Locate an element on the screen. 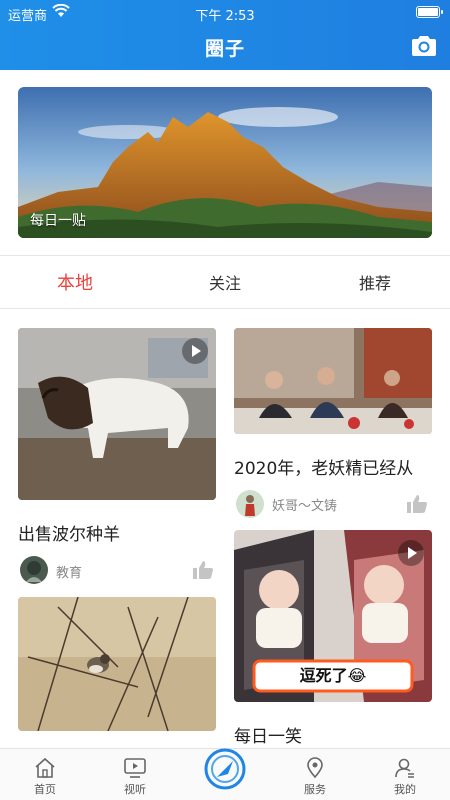 This screenshot has width=450, height=800. header-bar: 运营商 下午 2:53 圈子 is located at coordinates (225, 35).